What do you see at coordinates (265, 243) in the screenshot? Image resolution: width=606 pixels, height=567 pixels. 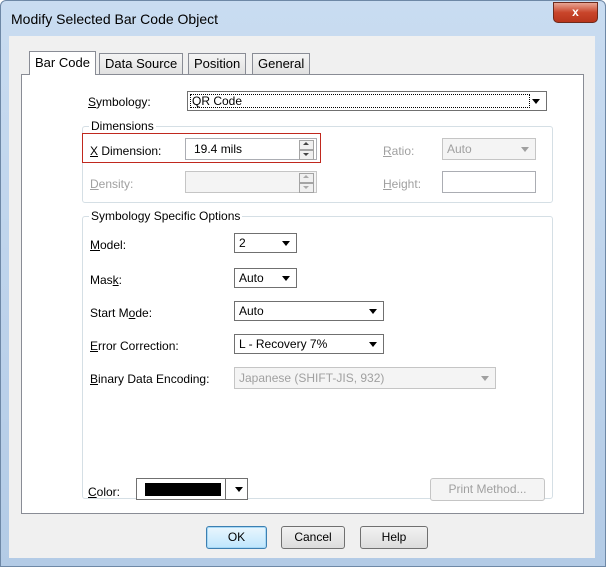 I see `model-select: 2` at bounding box center [265, 243].